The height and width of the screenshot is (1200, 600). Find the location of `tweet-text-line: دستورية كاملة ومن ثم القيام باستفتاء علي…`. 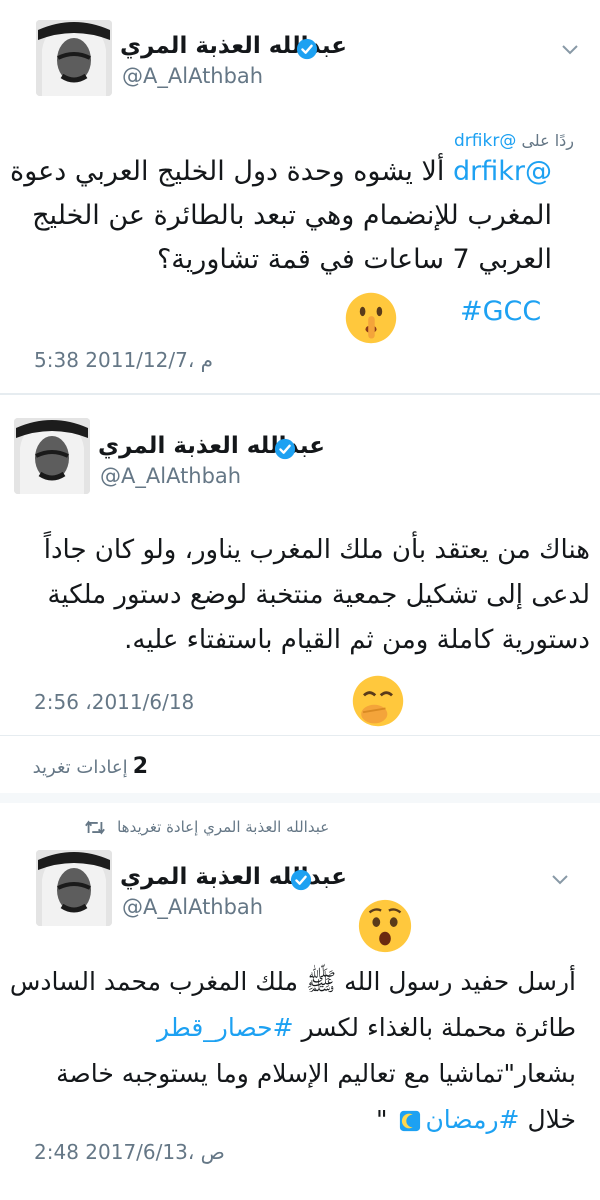

tweet-text-line: دستورية كاملة ومن ثم القيام باستفتاء علي… is located at coordinates (357, 640).